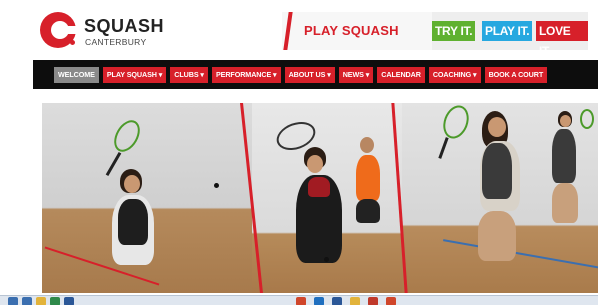 The image size is (598, 305). Describe the element at coordinates (55, 301) in the screenshot. I see `excel-icon` at that location.